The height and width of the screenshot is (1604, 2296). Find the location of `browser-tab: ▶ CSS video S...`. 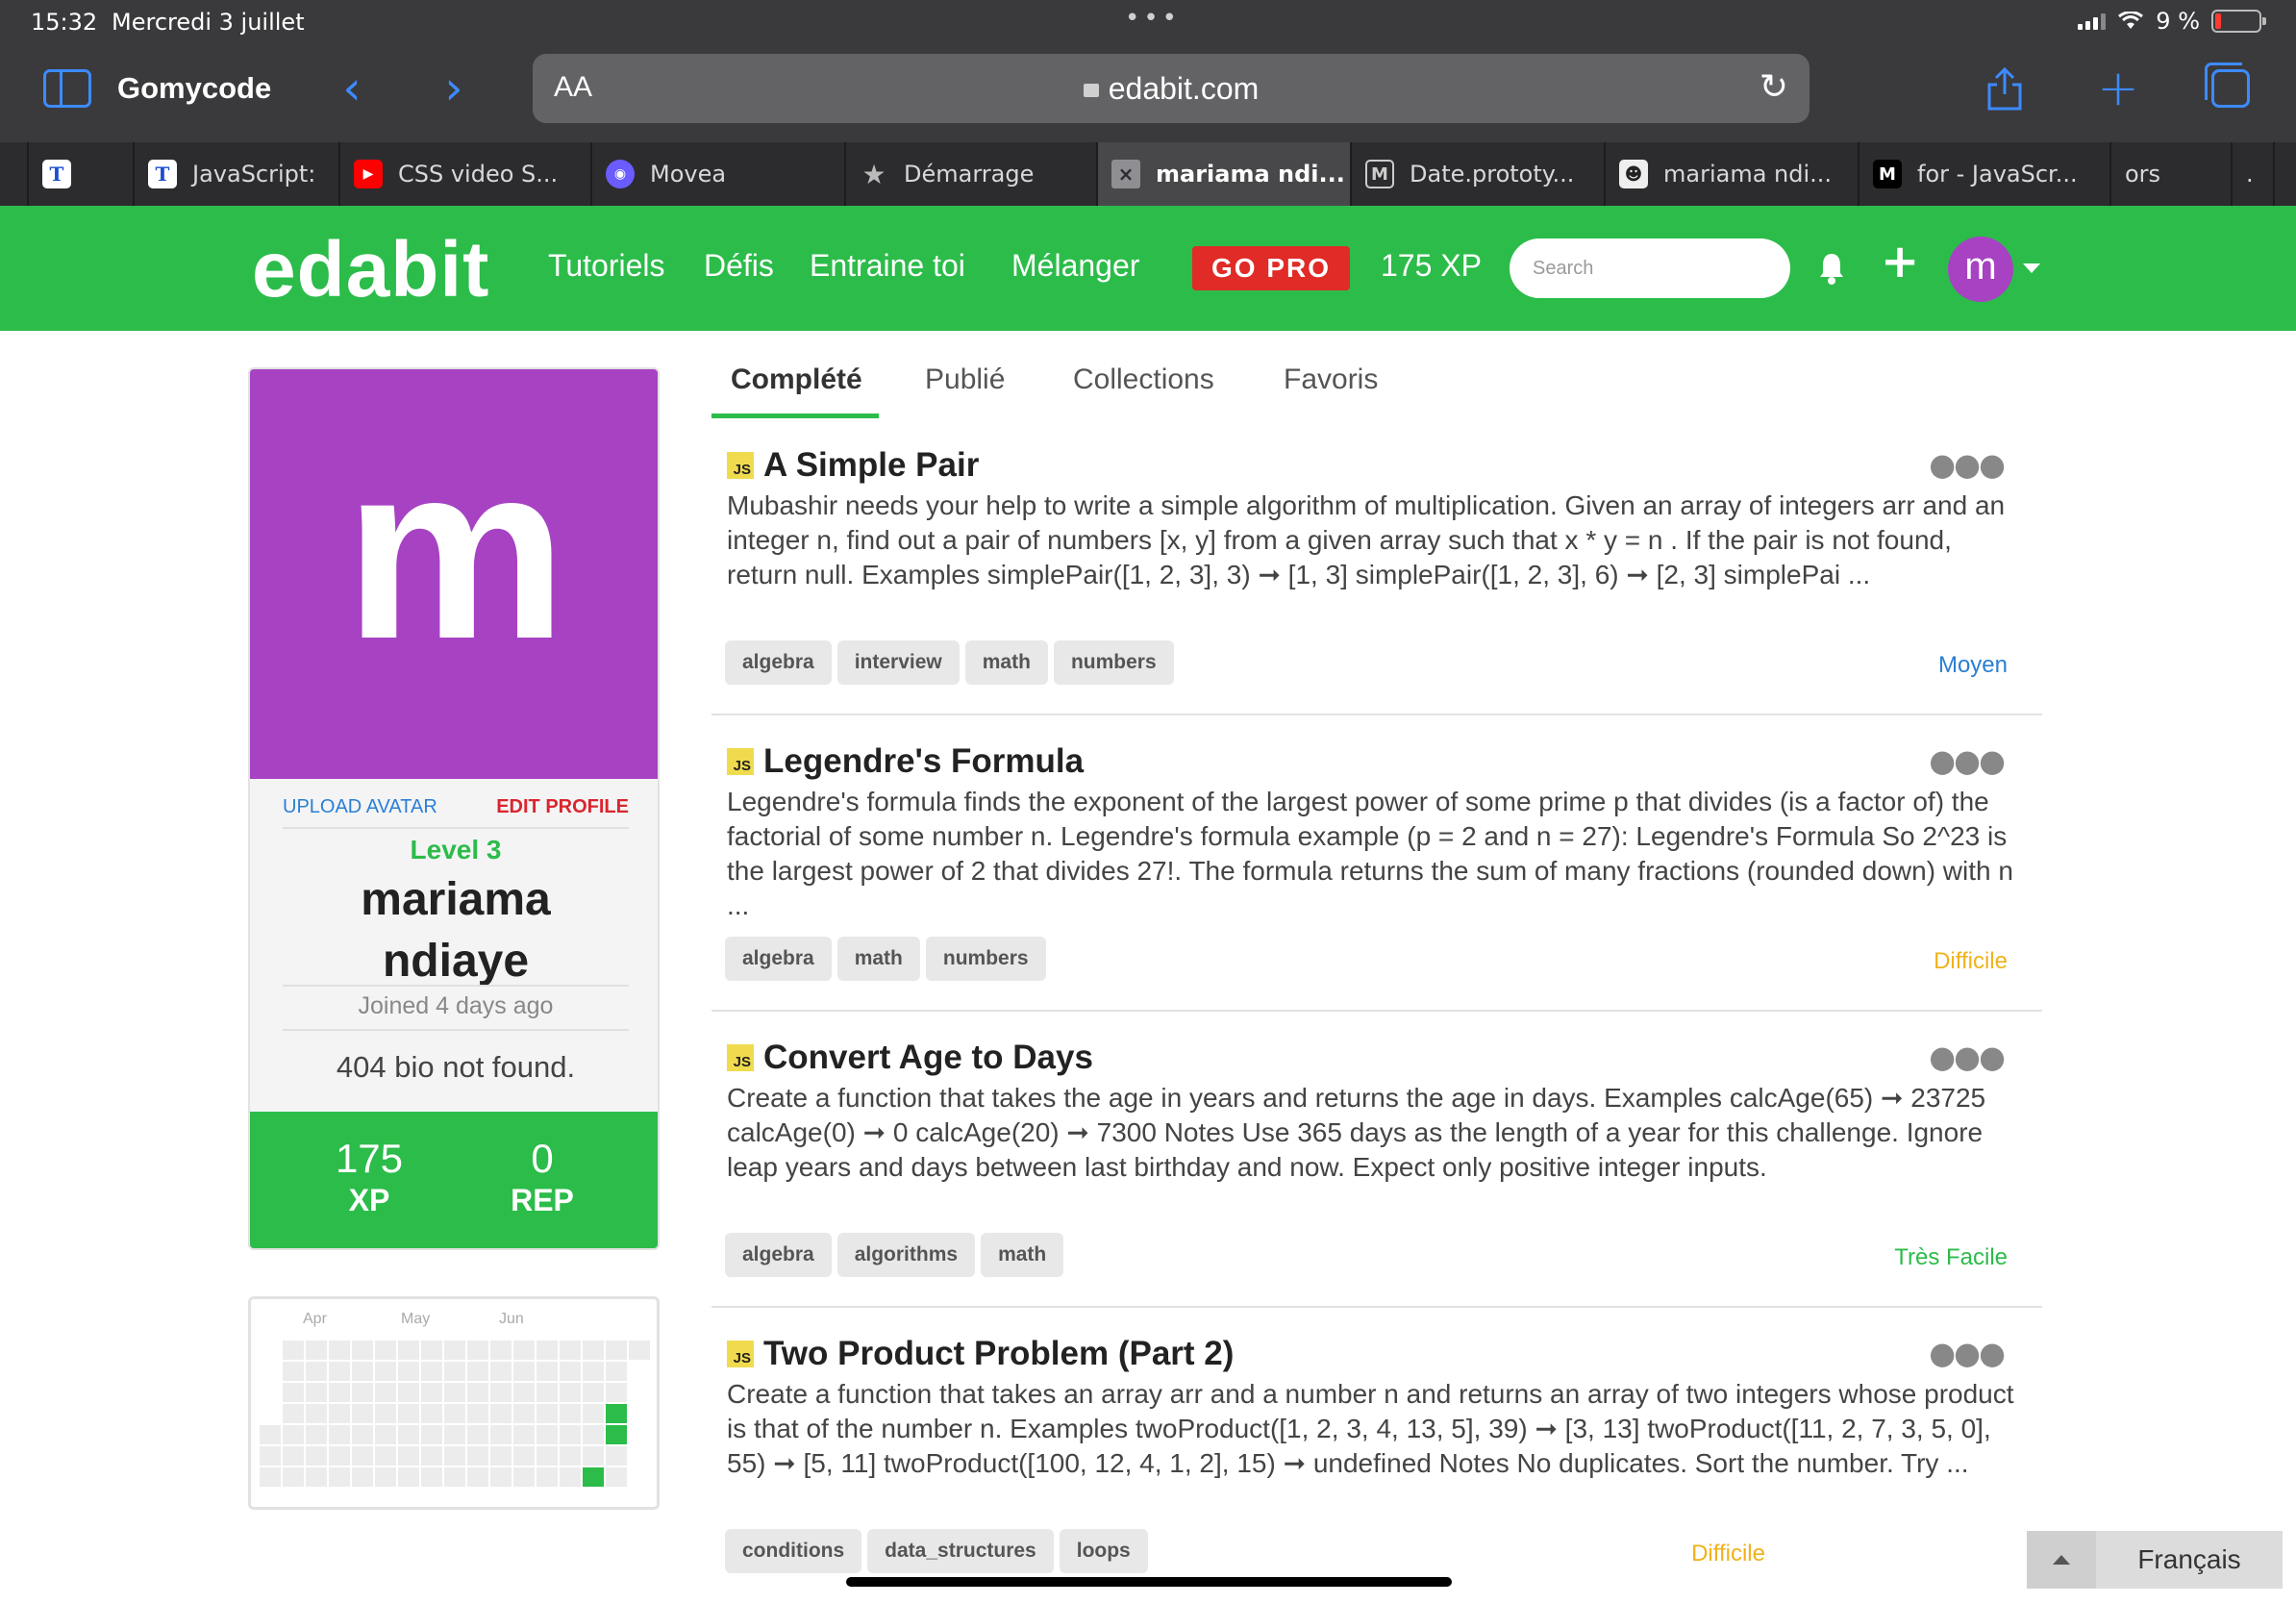

browser-tab: ▶ CSS video S... is located at coordinates (466, 174).